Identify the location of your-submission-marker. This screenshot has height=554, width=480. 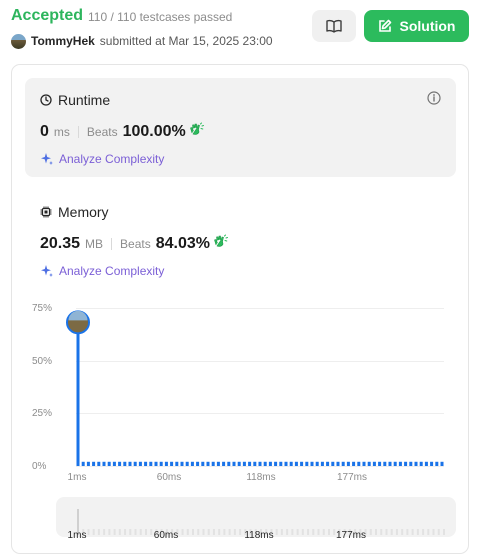
(78, 322).